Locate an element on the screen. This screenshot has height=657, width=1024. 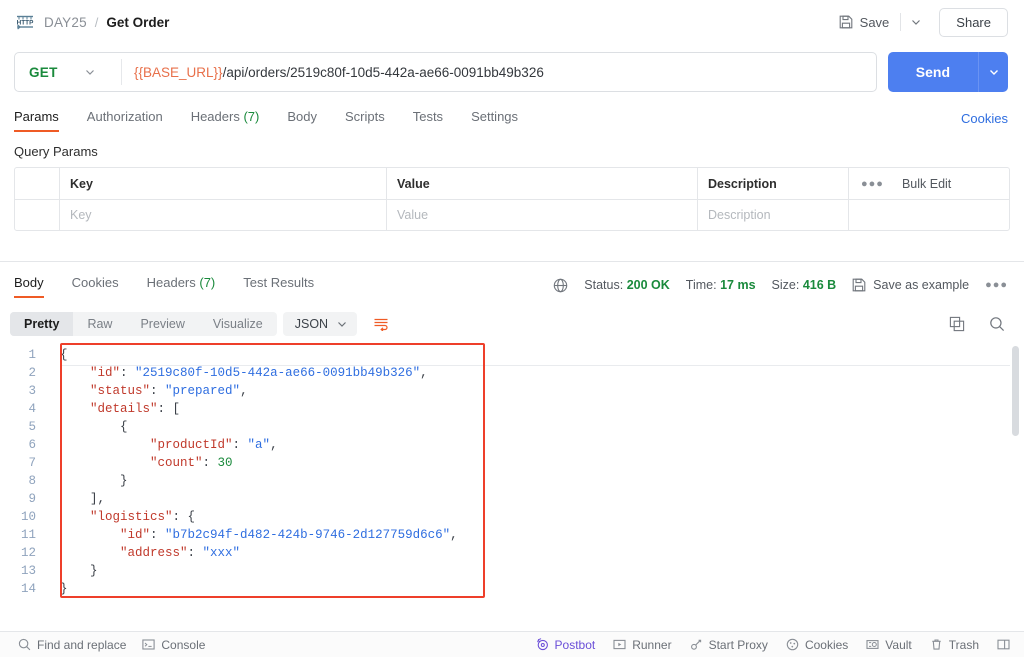
tab-tests: Tests is located at coordinates (428, 119).